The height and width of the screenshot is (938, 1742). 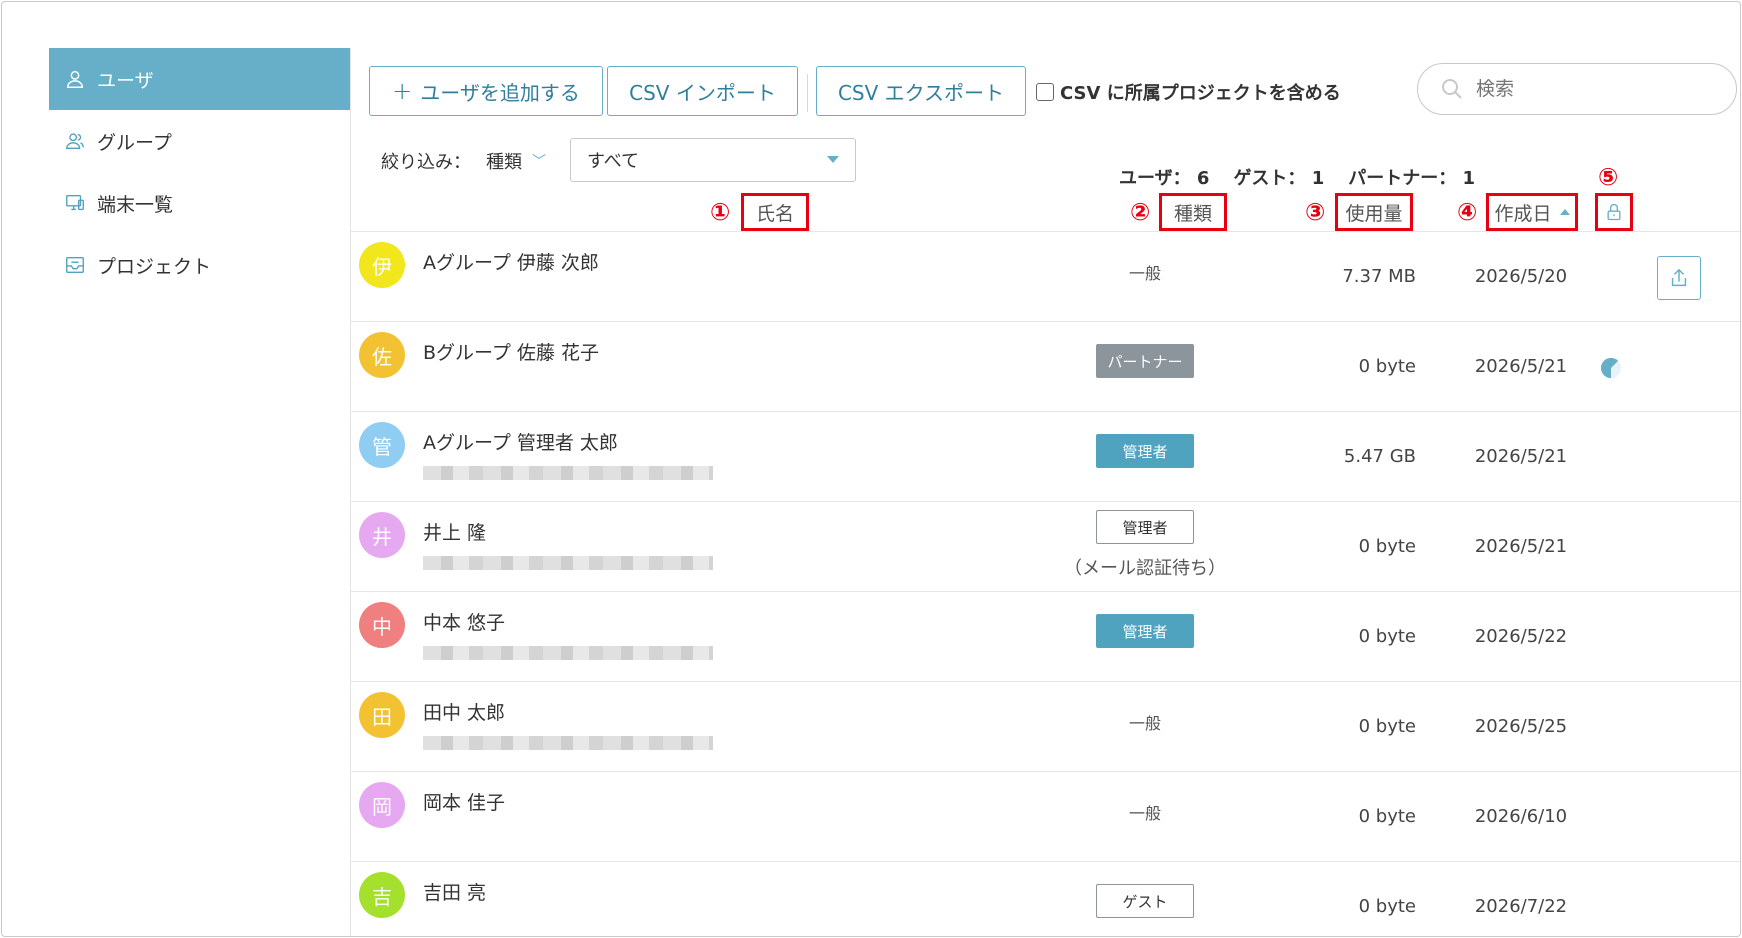 What do you see at coordinates (713, 160) in the screenshot?
I see `filter-select: すべて` at bounding box center [713, 160].